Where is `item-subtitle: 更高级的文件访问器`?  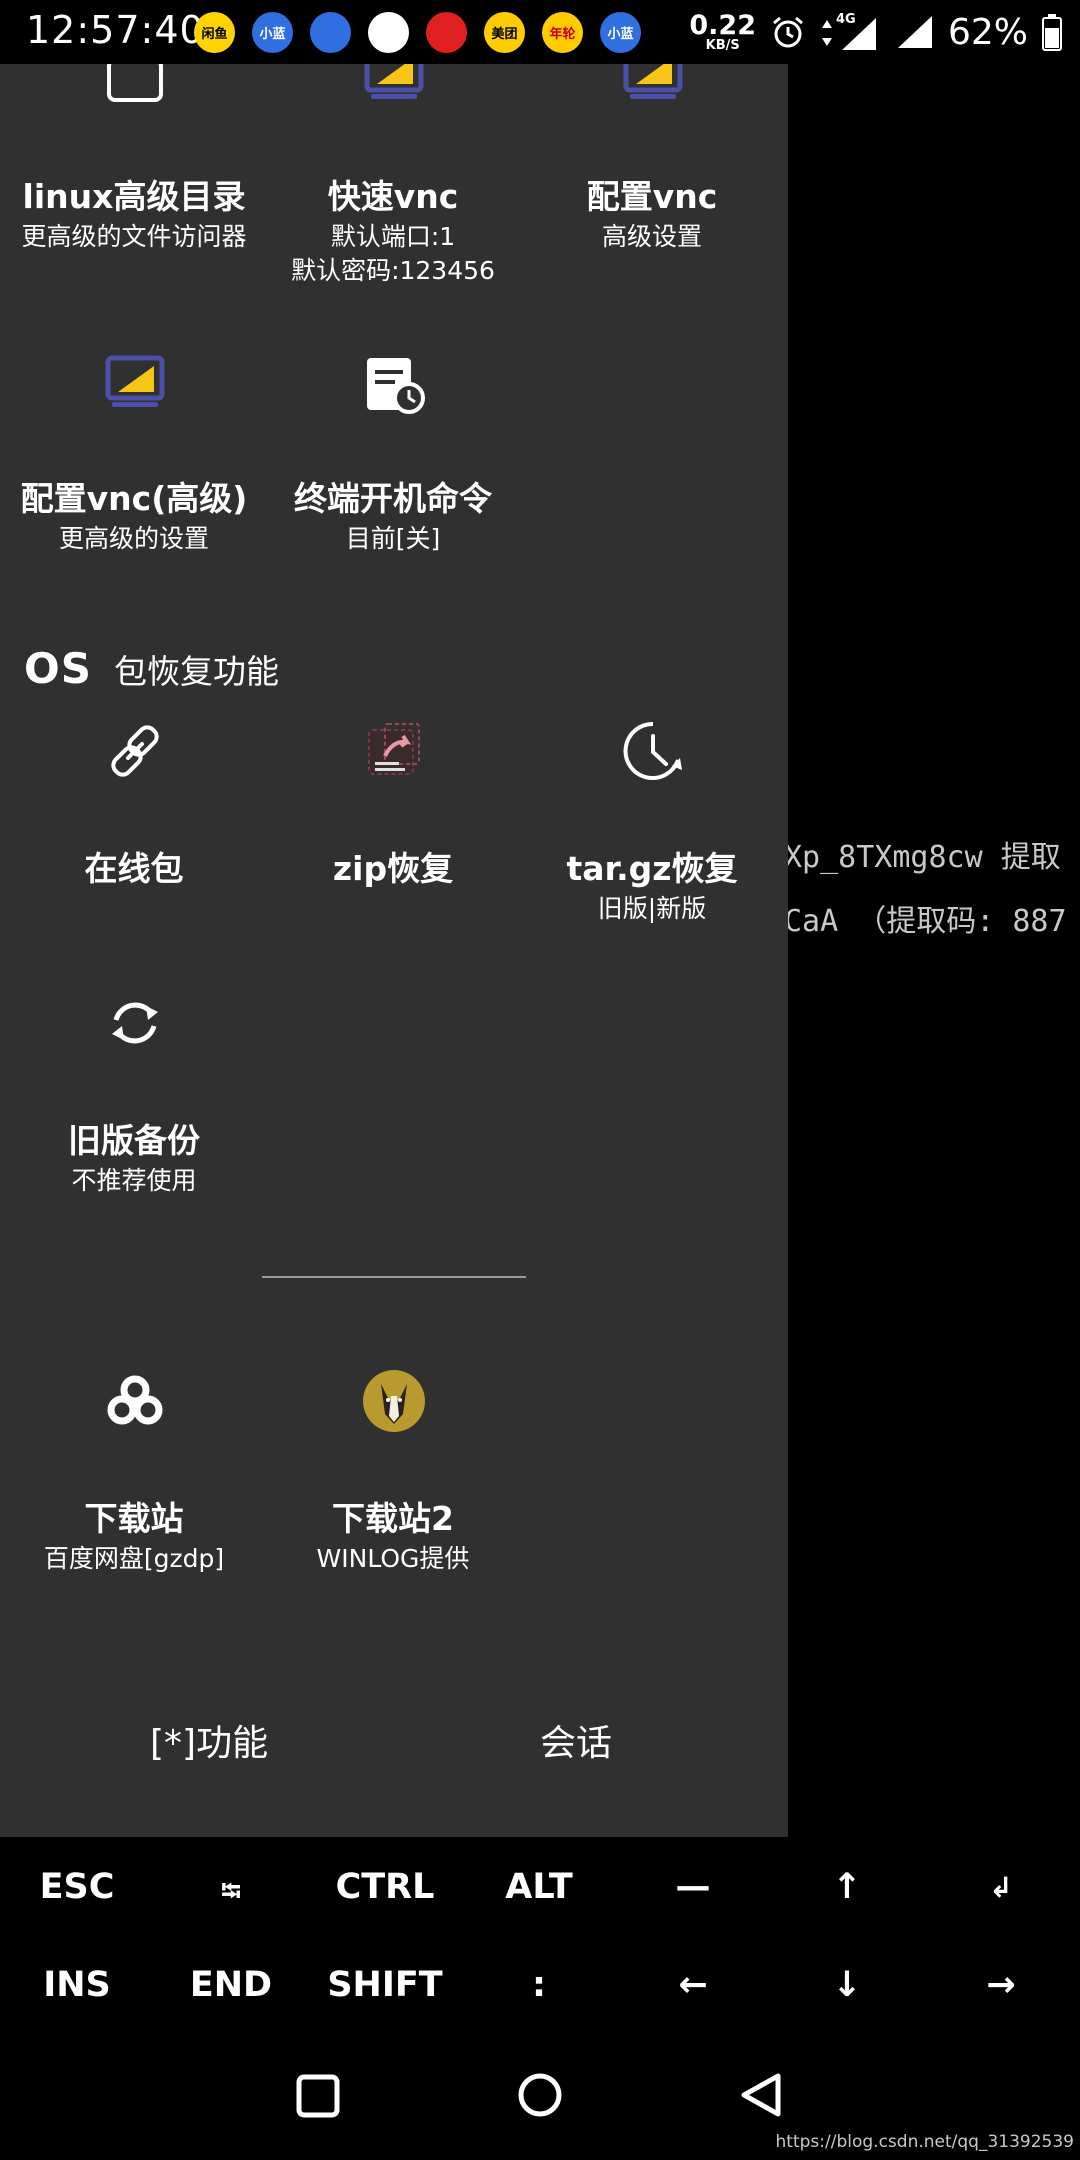 item-subtitle: 更高级的文件访问器 is located at coordinates (134, 236).